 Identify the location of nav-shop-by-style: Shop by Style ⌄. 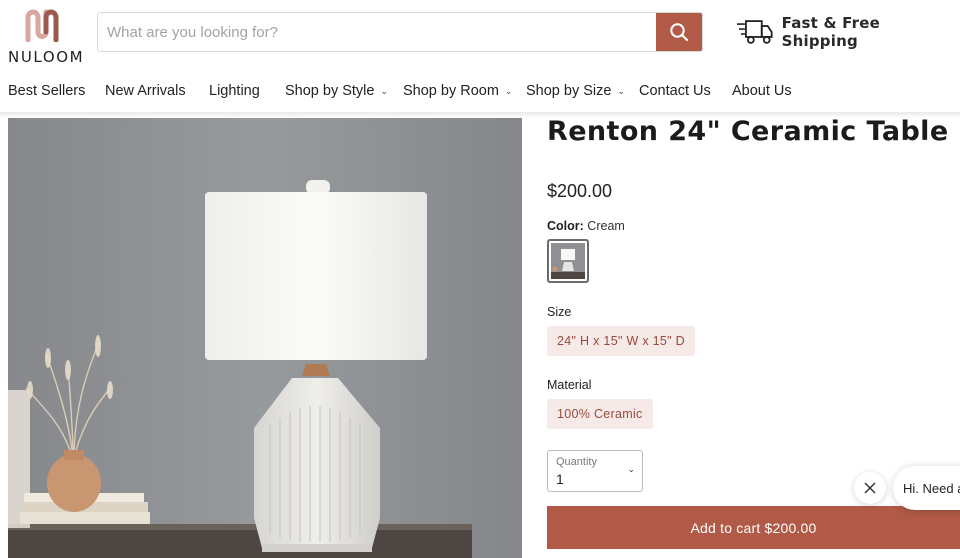
(336, 91).